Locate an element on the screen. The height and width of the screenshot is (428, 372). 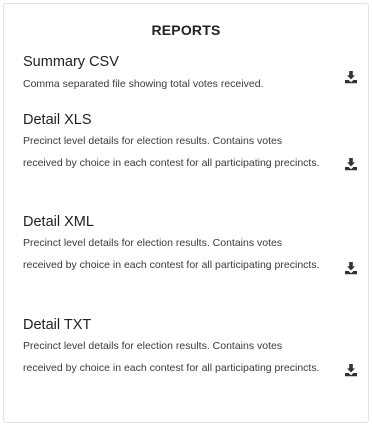
report-title: Detail TXT is located at coordinates (57, 325).